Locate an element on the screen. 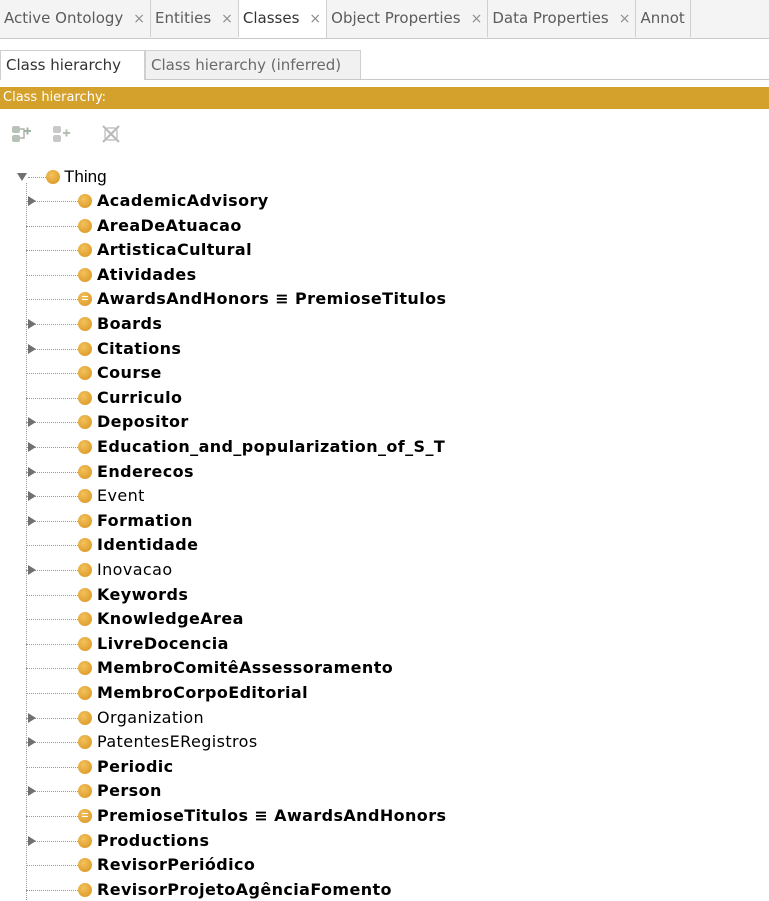  tab-classes: Classes × is located at coordinates (283, 19).